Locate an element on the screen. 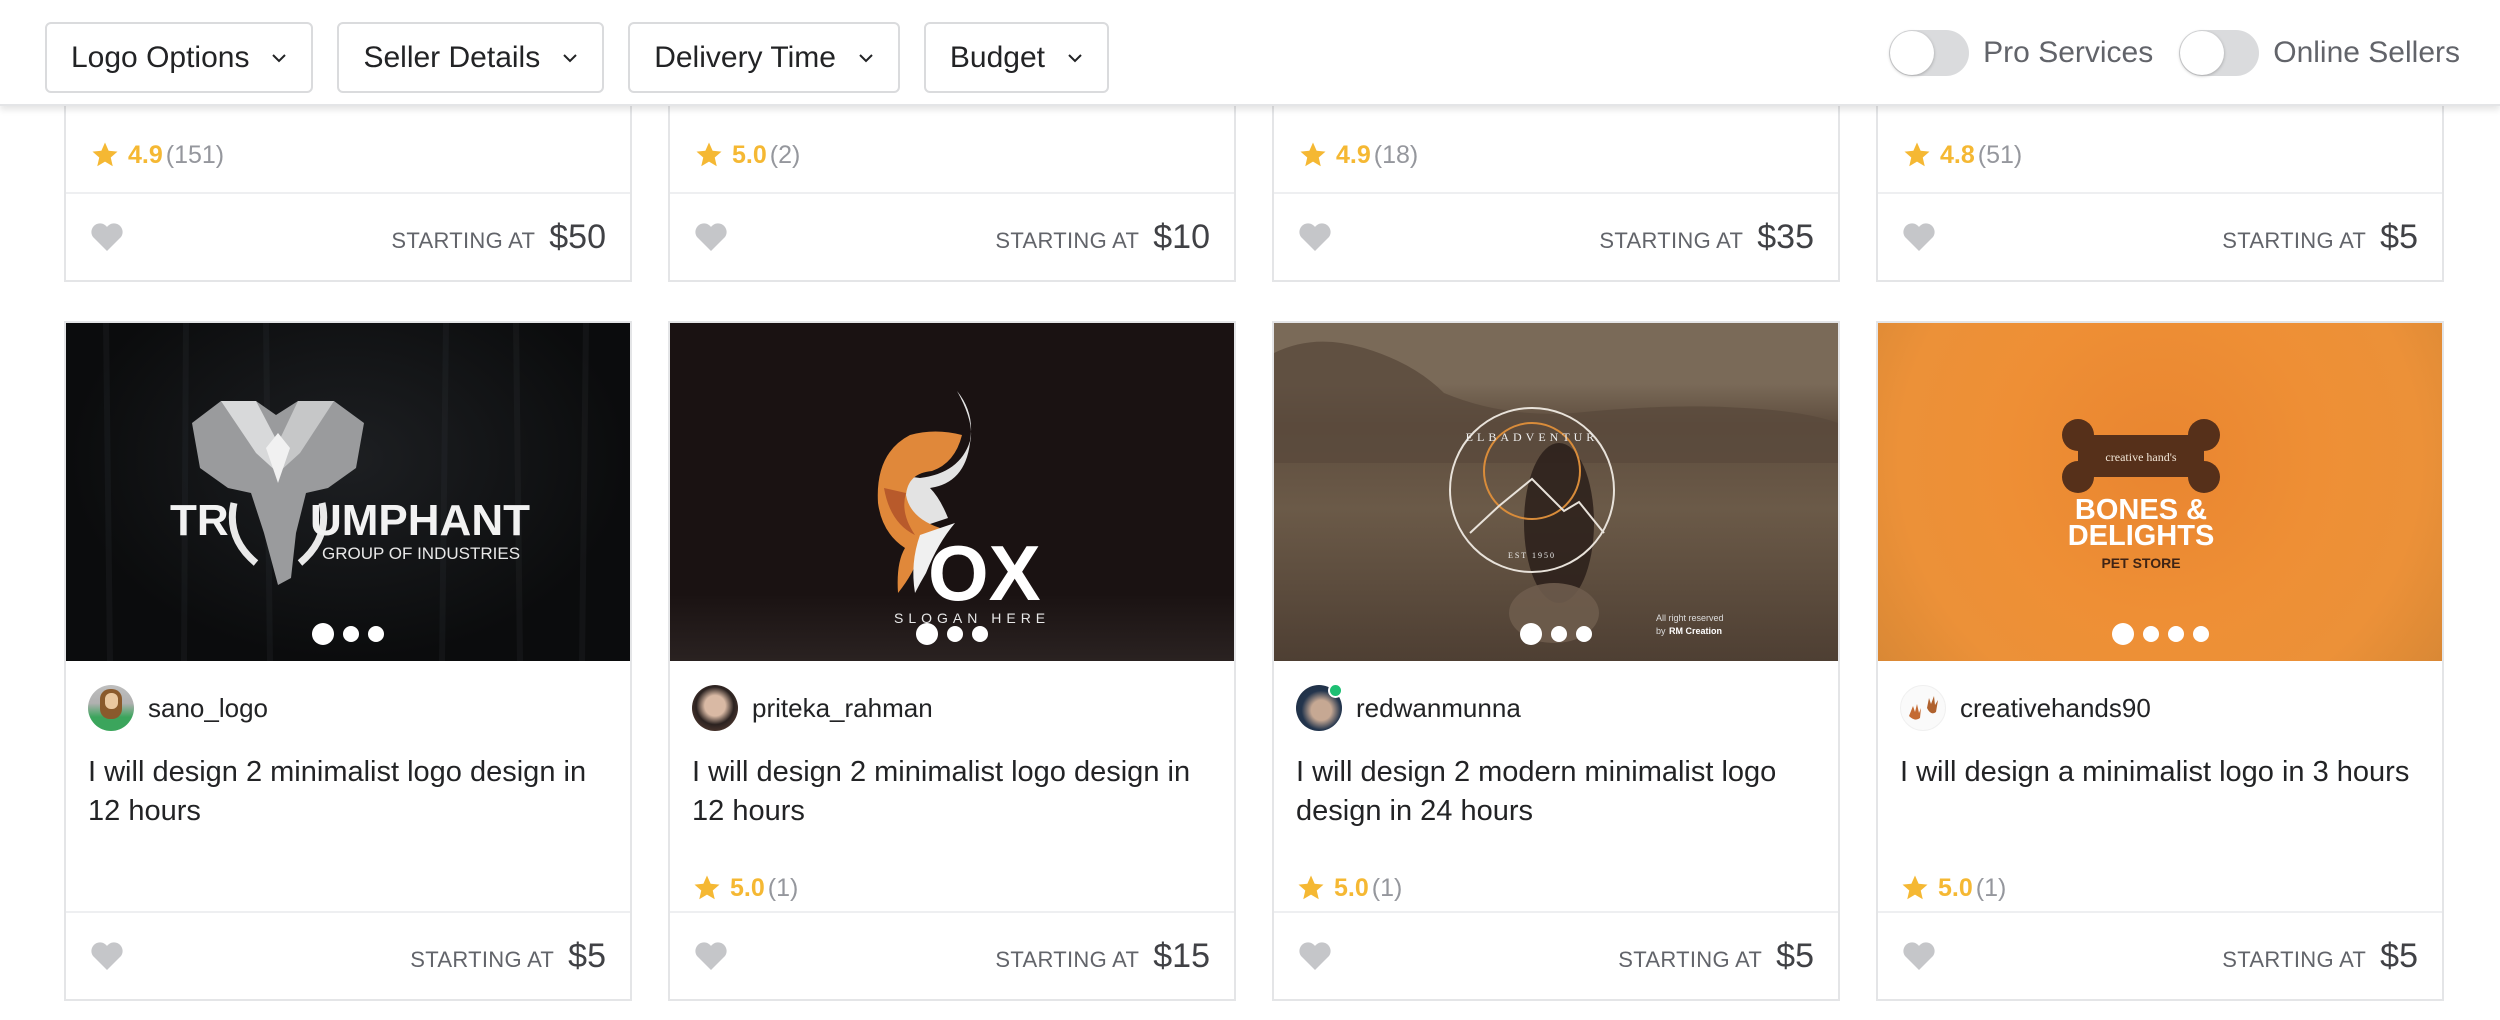 The height and width of the screenshot is (1020, 2500). price: STARTING AT $35 is located at coordinates (1706, 237).